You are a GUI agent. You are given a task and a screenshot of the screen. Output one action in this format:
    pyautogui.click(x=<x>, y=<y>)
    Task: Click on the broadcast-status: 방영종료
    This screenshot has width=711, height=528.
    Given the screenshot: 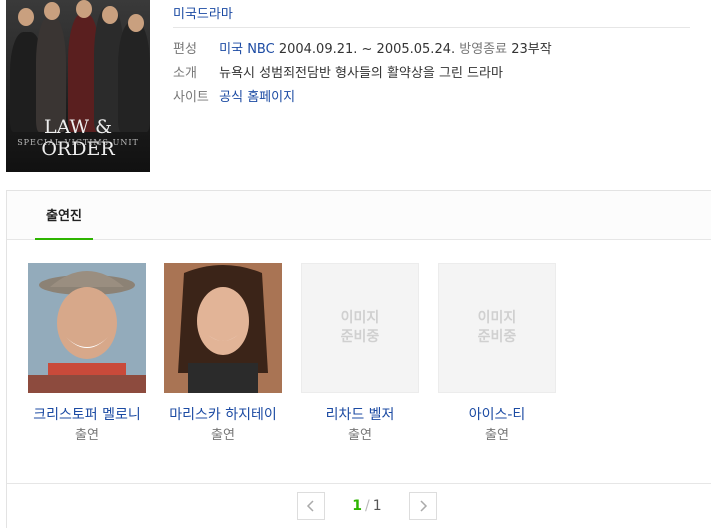 What is the action you would take?
    pyautogui.click(x=483, y=49)
    